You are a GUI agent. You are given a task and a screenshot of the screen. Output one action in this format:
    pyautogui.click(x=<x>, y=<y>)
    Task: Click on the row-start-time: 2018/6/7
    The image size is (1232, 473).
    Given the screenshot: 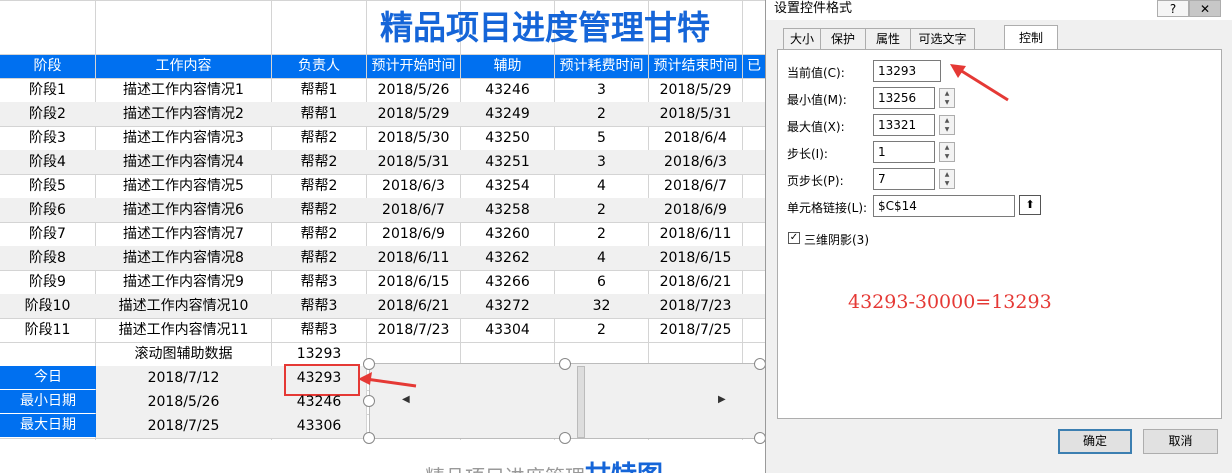 What is the action you would take?
    pyautogui.click(x=413, y=210)
    